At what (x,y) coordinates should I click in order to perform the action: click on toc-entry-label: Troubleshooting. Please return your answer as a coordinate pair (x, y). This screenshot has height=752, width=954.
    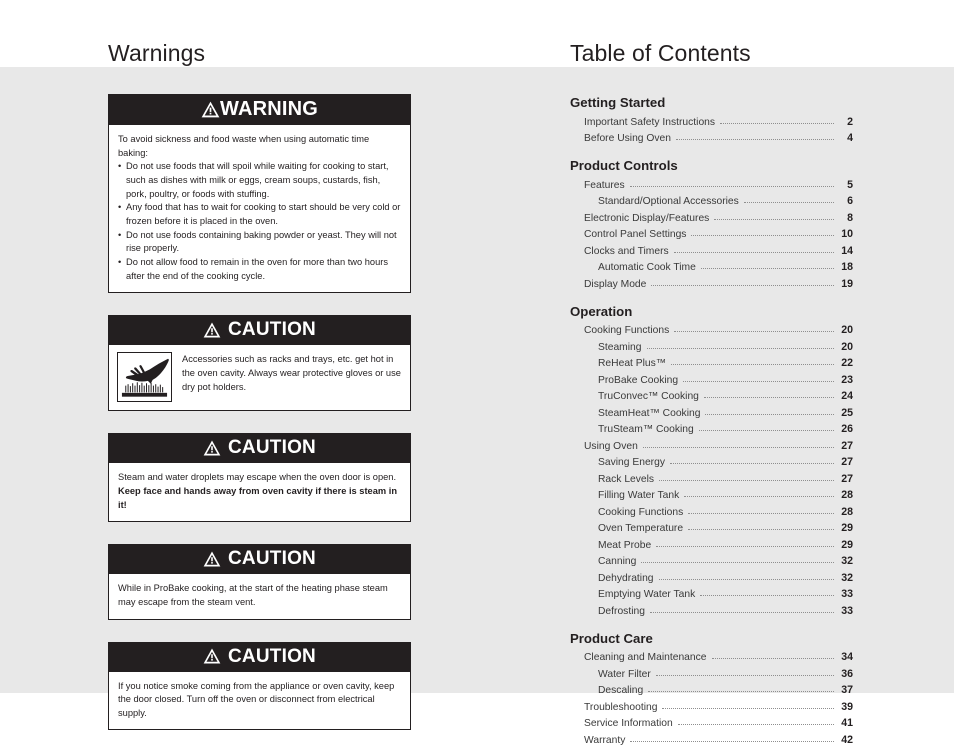
    Looking at the image, I should click on (621, 707).